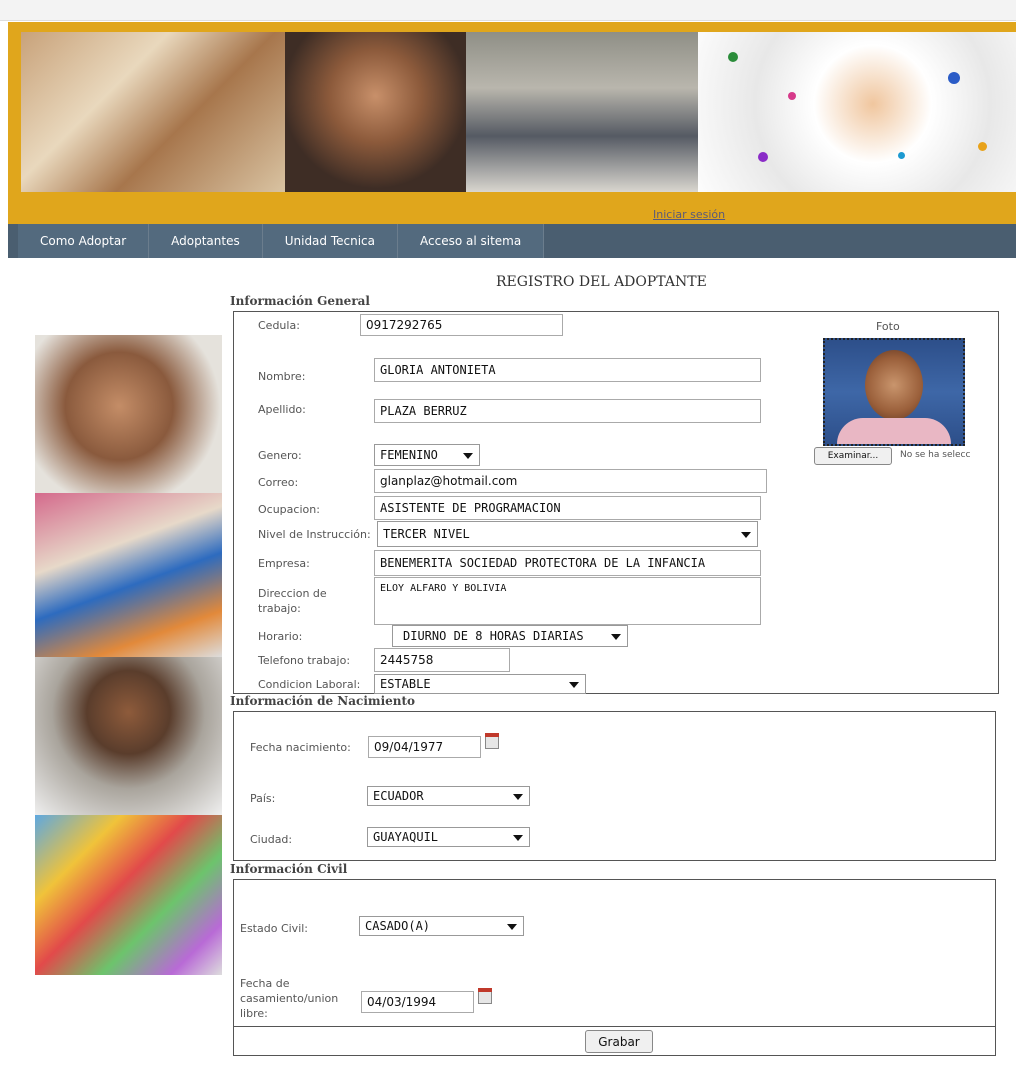 This screenshot has height=1072, width=1016. What do you see at coordinates (417, 1002) in the screenshot?
I see `fecha-casamiento-input: 04/03/1994` at bounding box center [417, 1002].